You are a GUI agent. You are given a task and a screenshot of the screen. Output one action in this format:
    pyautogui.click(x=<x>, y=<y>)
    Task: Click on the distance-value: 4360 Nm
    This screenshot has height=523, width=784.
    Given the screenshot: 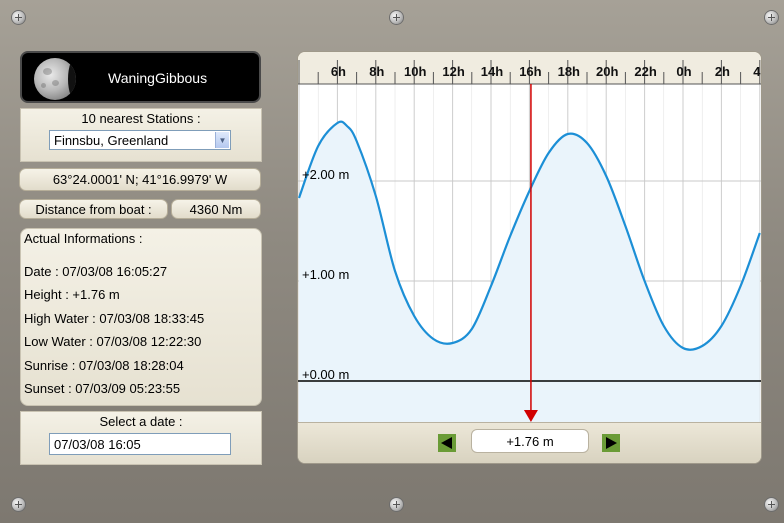 What is the action you would take?
    pyautogui.click(x=216, y=209)
    